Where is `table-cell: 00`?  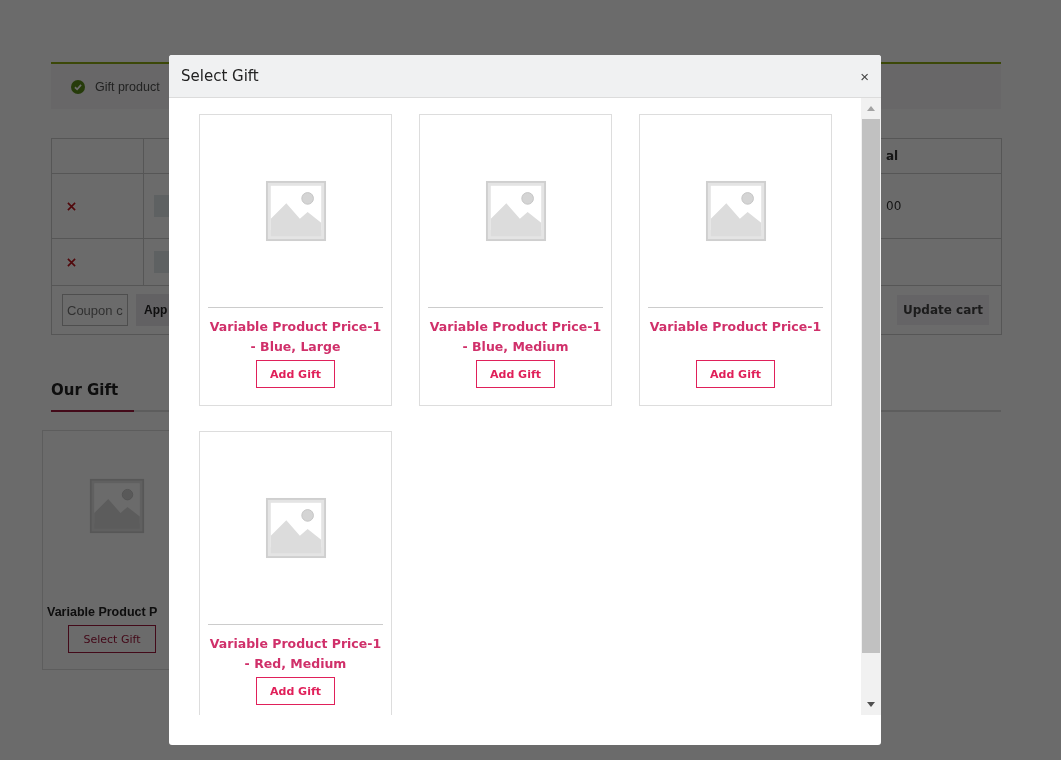
table-cell: 00 is located at coordinates (894, 206).